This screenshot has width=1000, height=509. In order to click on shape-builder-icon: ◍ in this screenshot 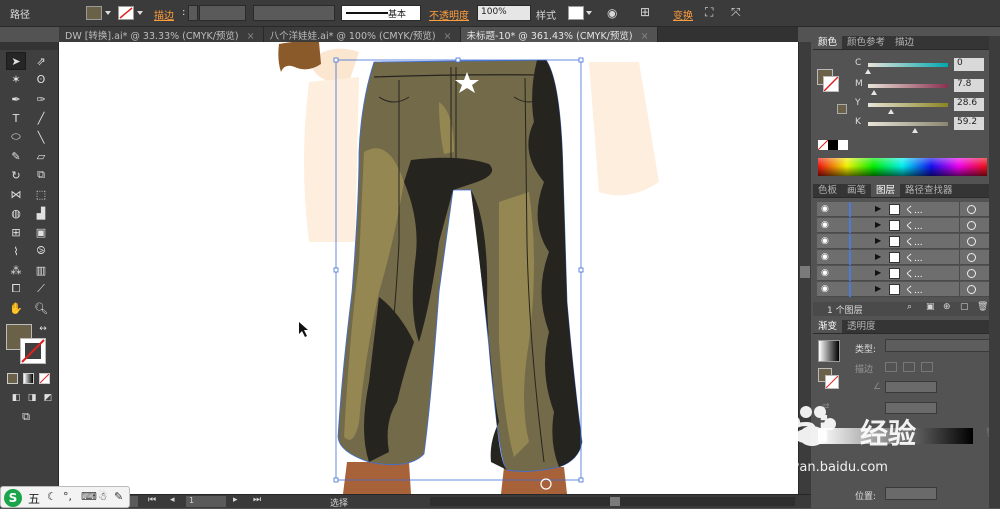, I will do `click(16, 213)`.